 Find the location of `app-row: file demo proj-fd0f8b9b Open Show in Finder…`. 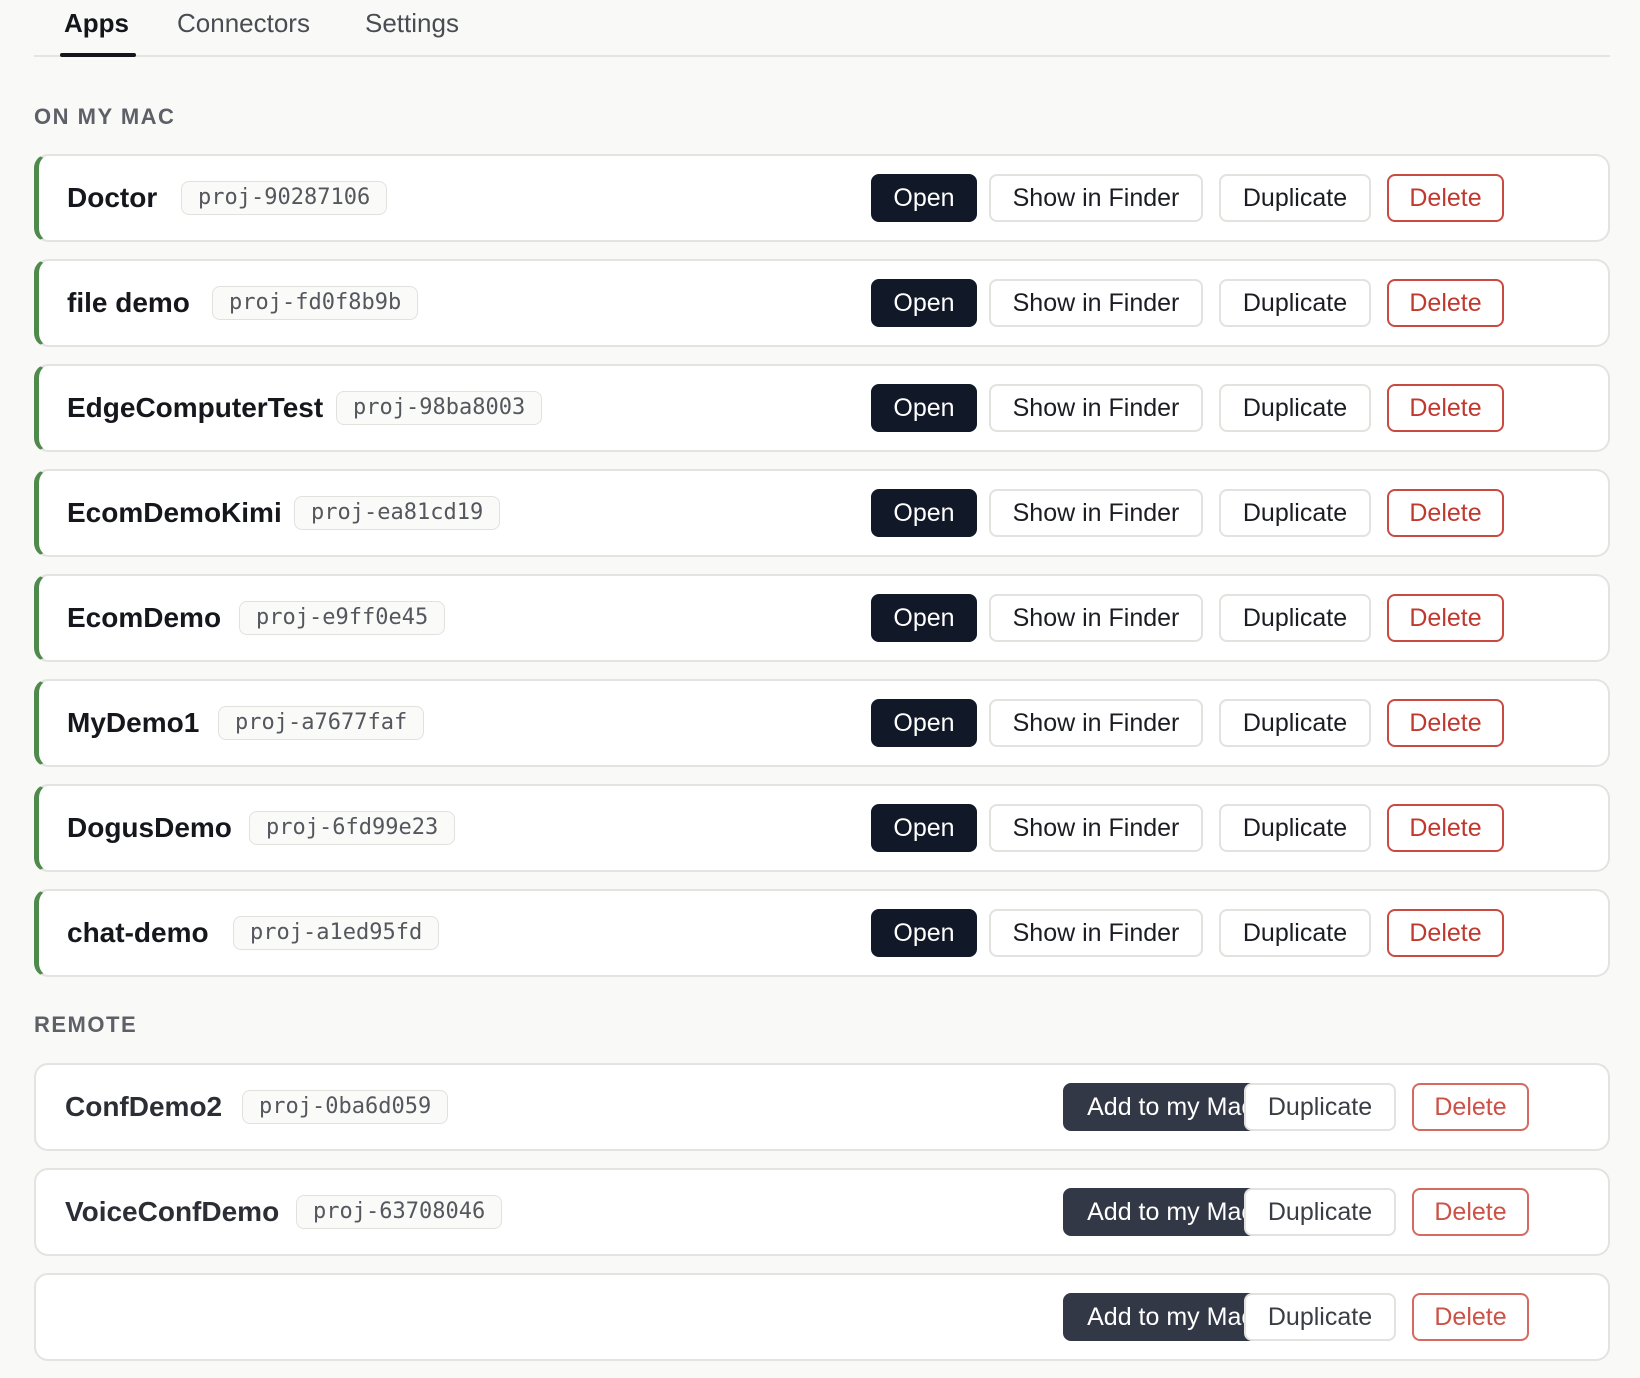

app-row: file demo proj-fd0f8b9b Open Show in Finder… is located at coordinates (822, 303).